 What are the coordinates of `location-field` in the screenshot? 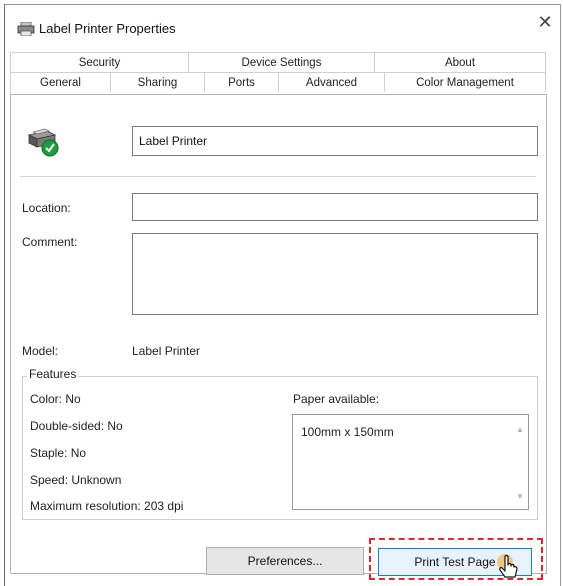 It's located at (335, 207).